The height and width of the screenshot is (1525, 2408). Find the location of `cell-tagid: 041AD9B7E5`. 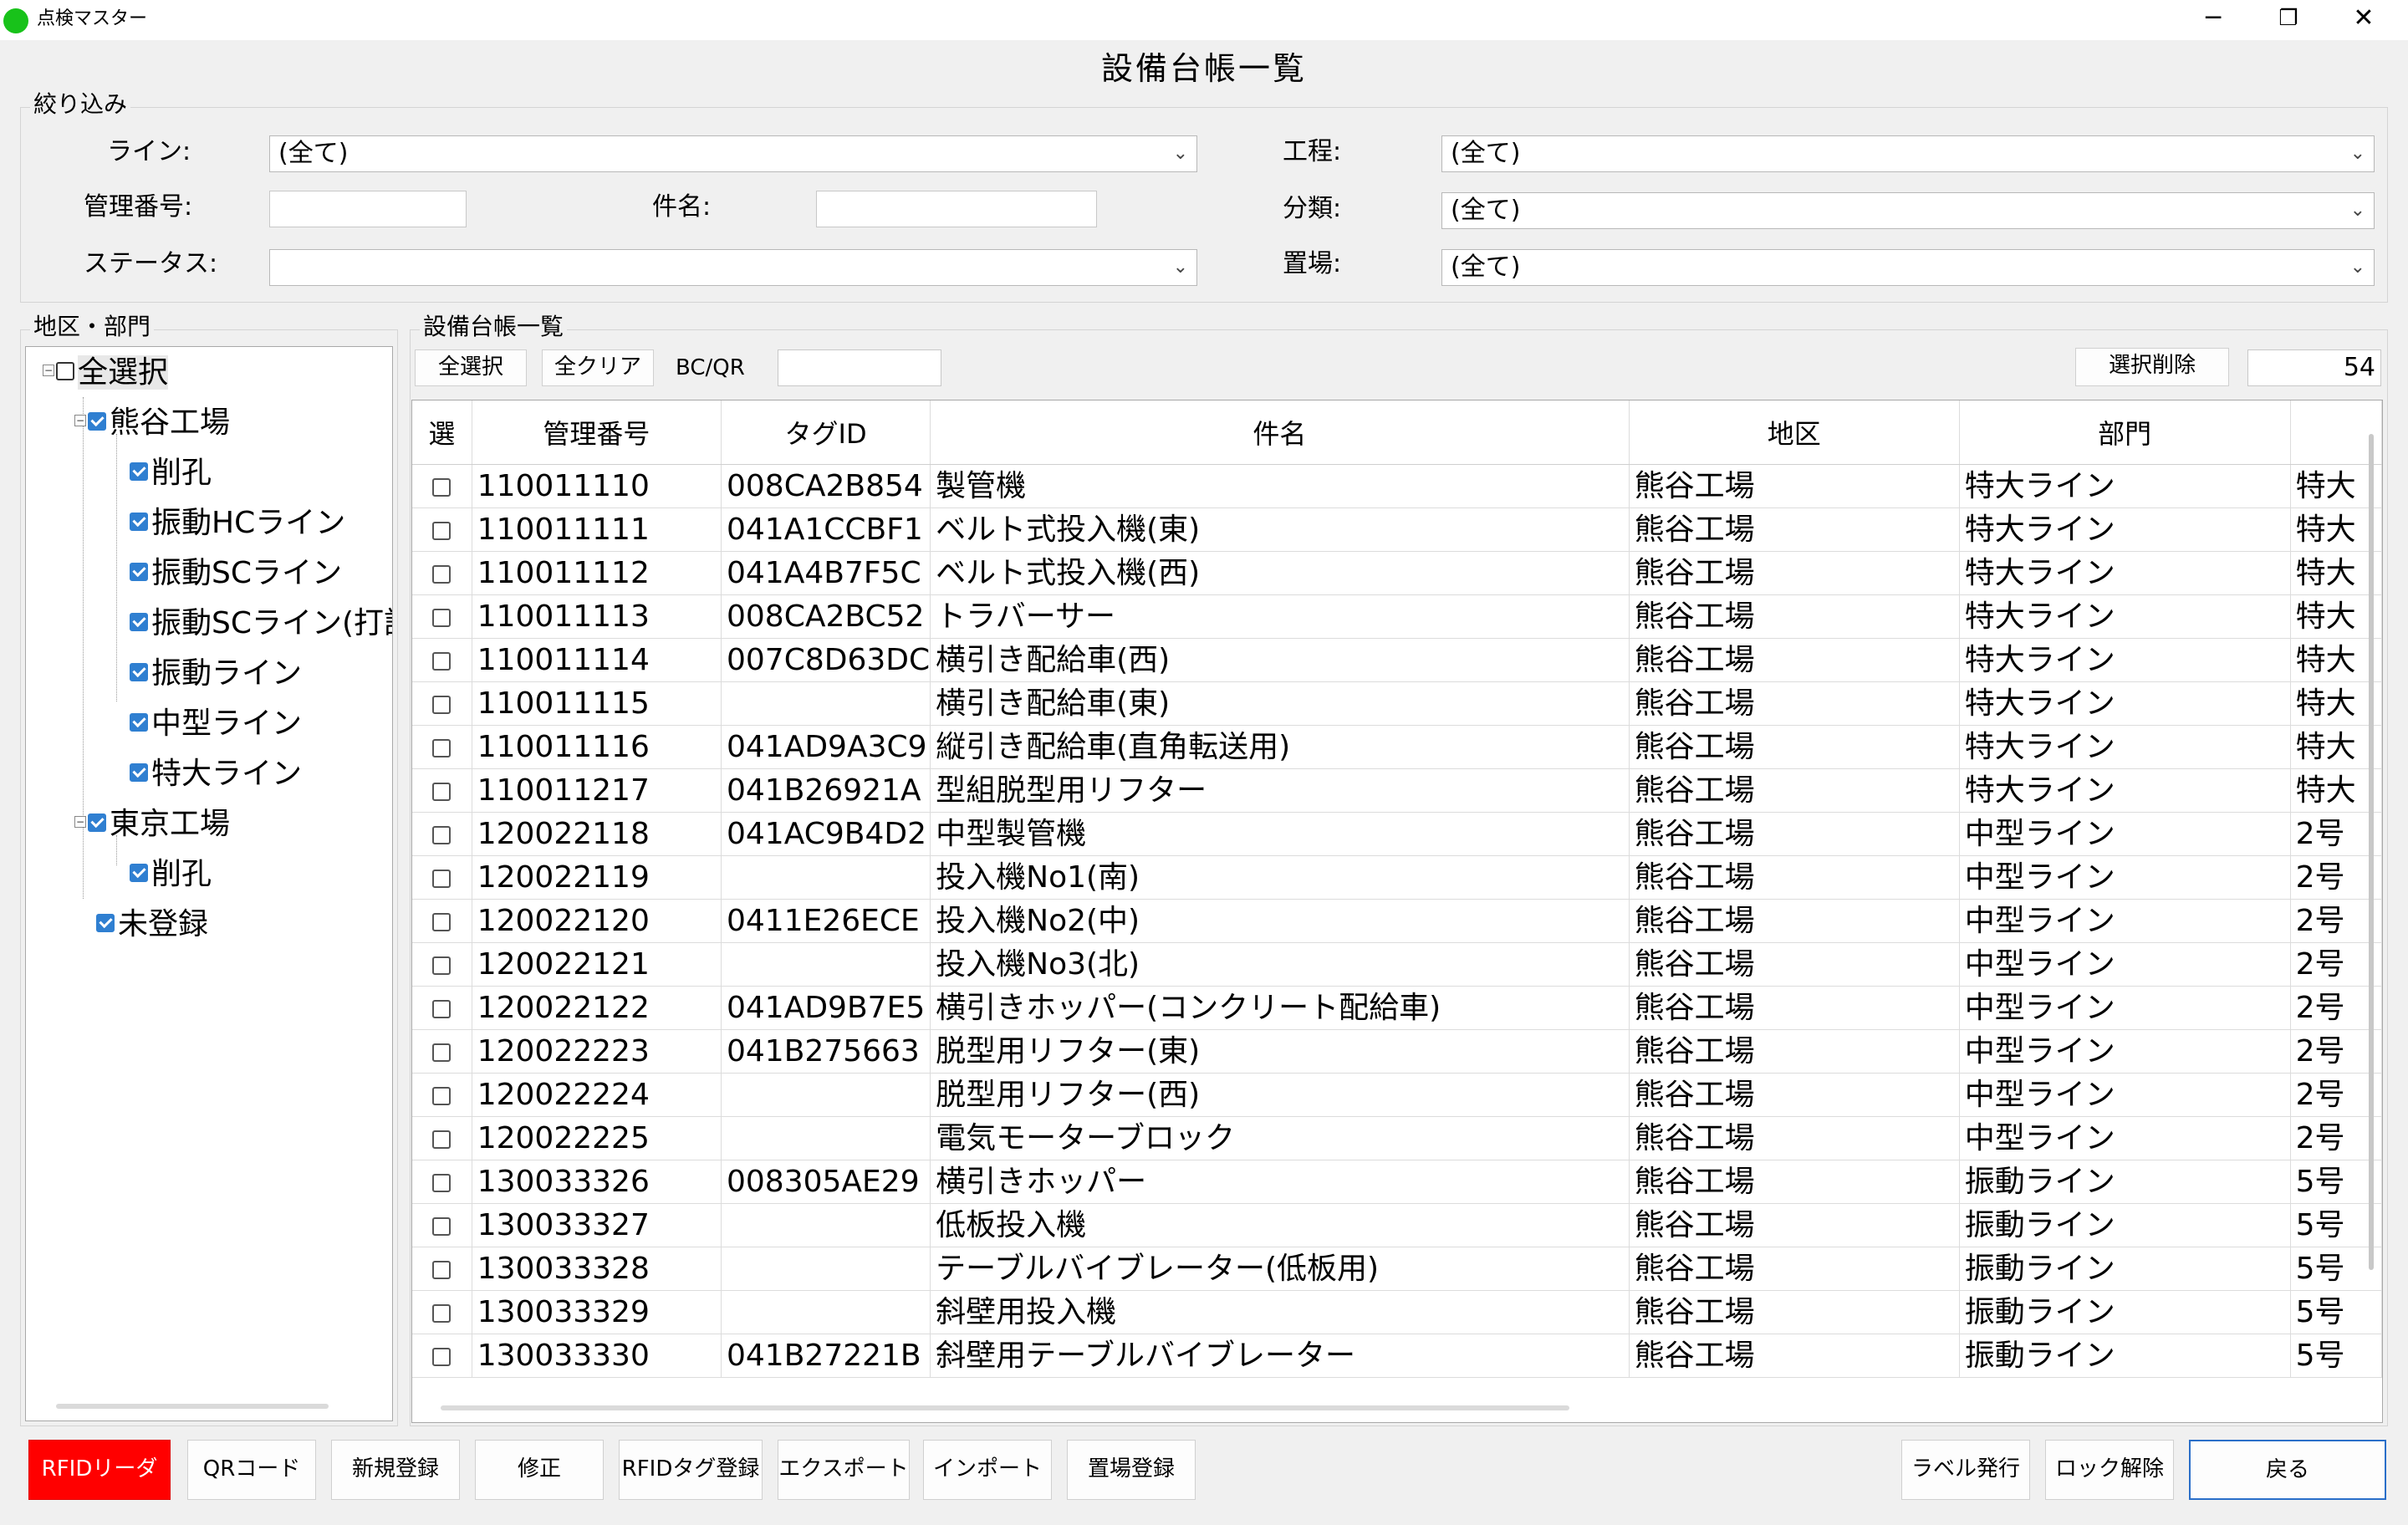

cell-tagid: 041AD9B7E5 is located at coordinates (826, 1008).